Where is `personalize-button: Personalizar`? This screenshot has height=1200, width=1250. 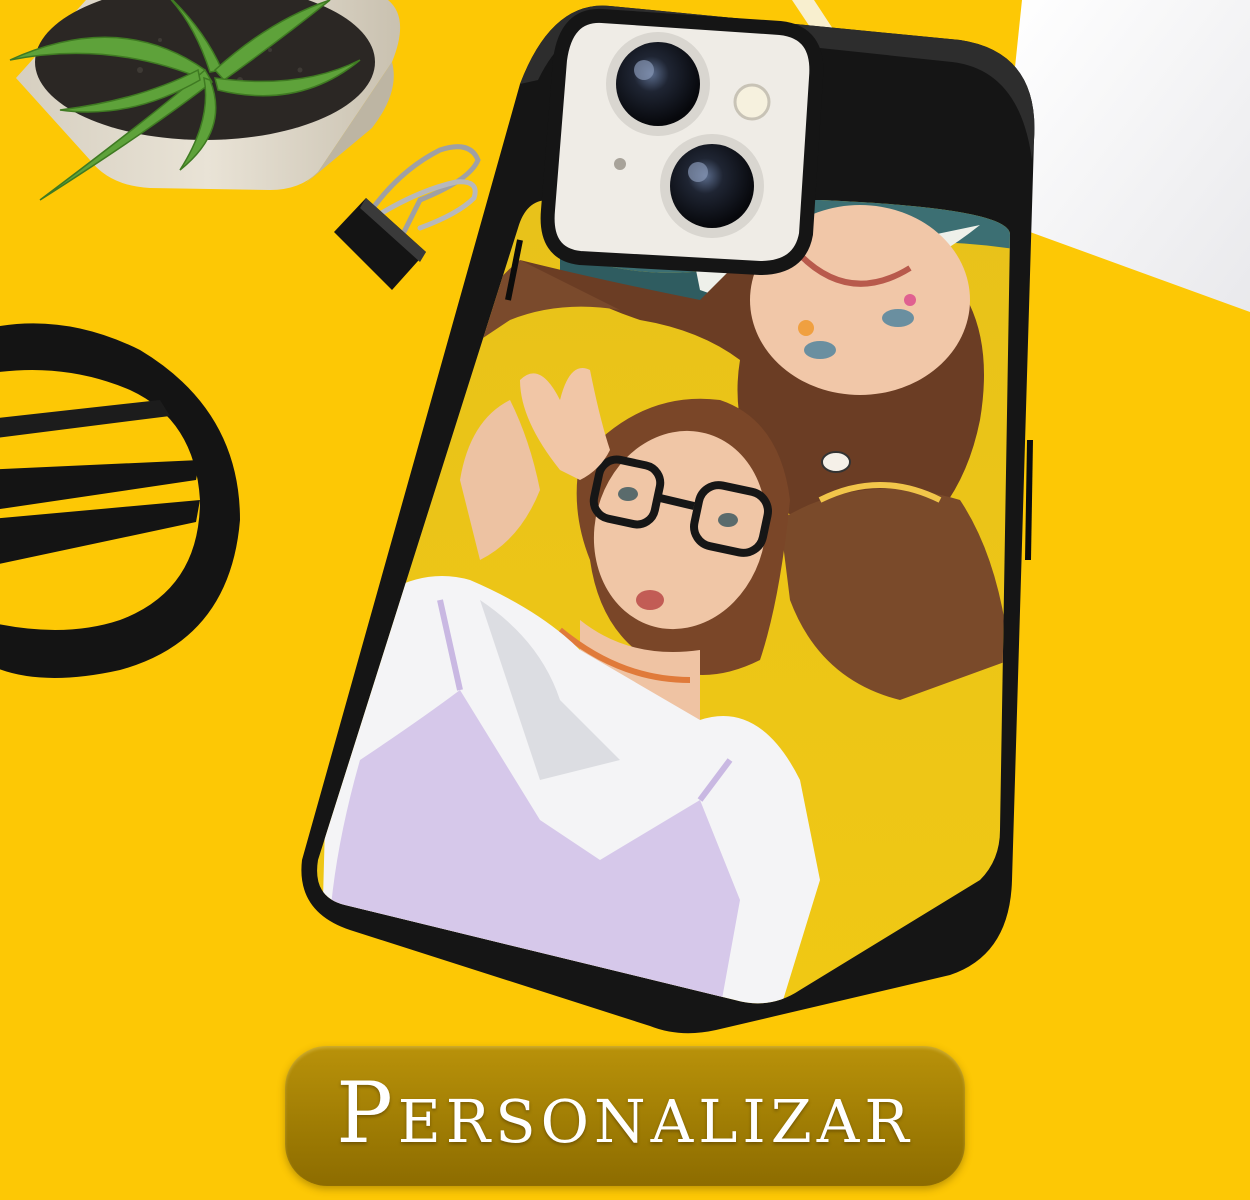
personalize-button: Personalizar is located at coordinates (625, 1116).